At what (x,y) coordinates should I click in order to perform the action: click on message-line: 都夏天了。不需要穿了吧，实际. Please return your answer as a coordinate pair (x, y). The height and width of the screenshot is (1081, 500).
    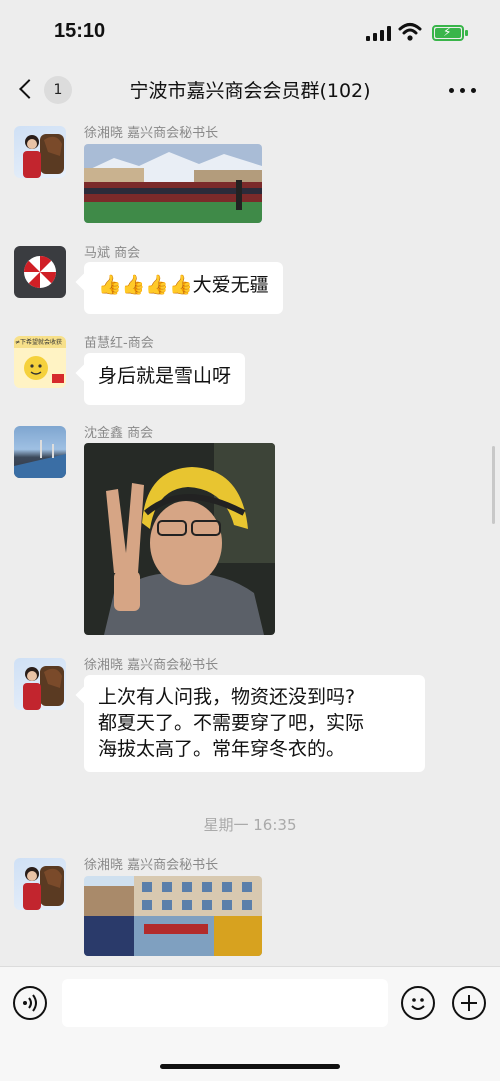
    Looking at the image, I should click on (231, 723).